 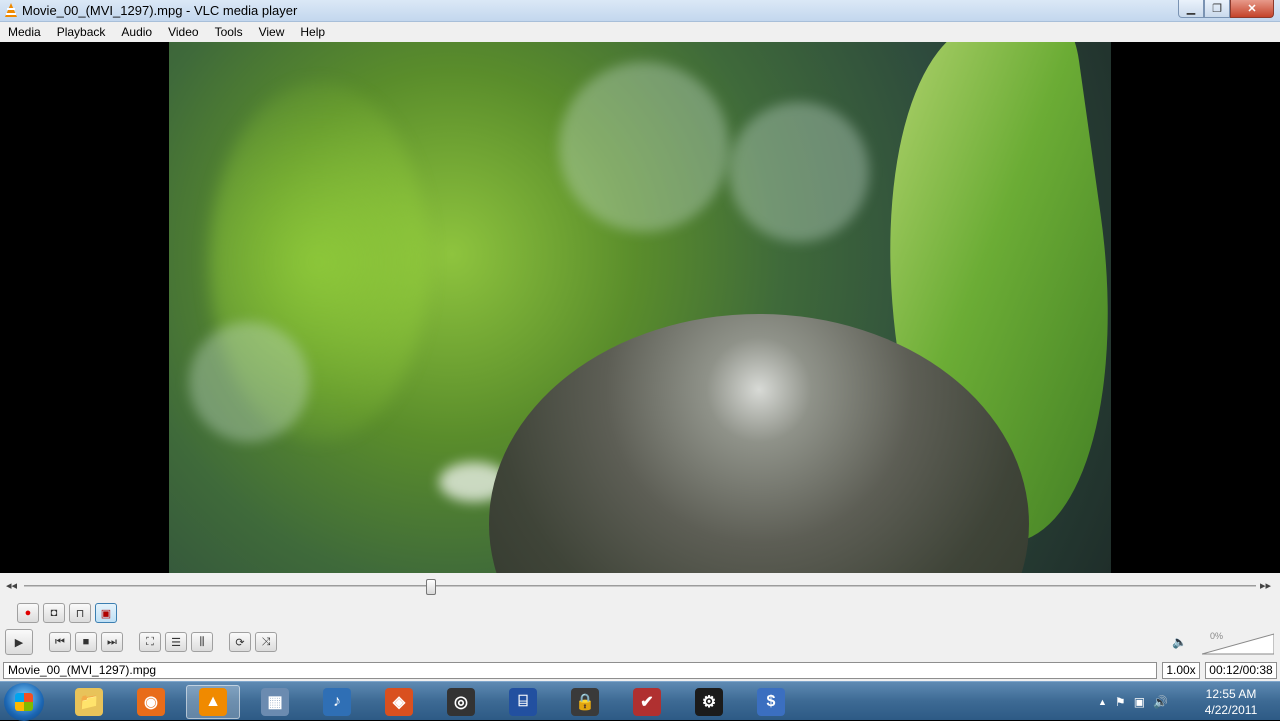 I want to click on clipboard-icon: ✔, so click(x=647, y=702).